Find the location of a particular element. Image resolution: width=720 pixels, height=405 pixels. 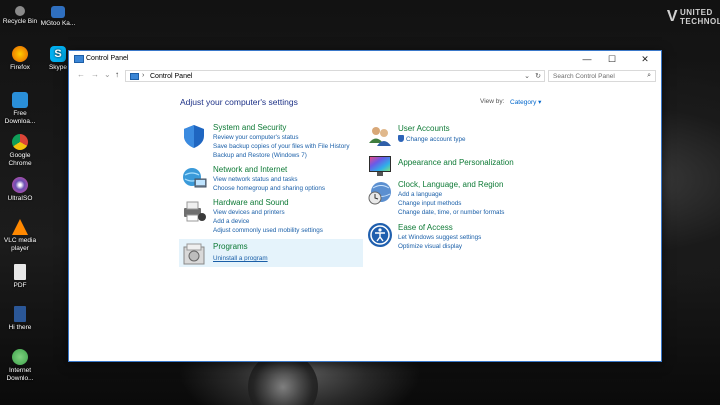

forward-arrow-icon: → is located at coordinates (95, 75).